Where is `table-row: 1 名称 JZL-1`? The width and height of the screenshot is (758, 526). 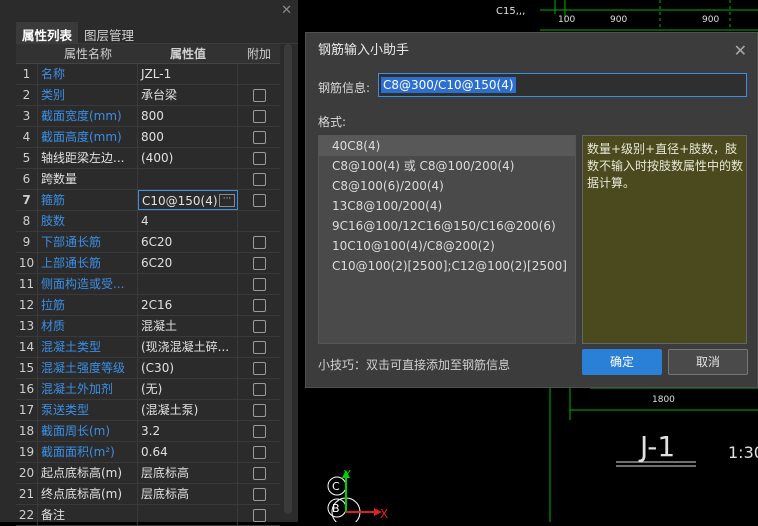 table-row: 1 名称 JZL-1 is located at coordinates (148, 74).